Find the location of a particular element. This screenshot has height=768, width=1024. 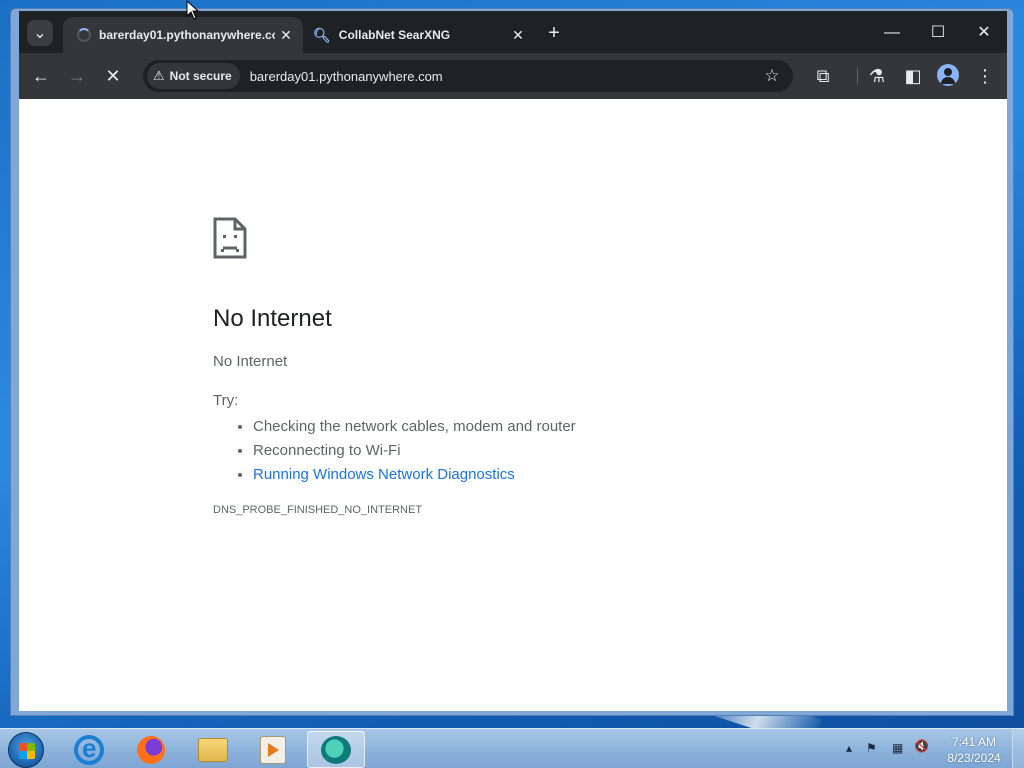

warning-icon: ⚠ is located at coordinates (159, 75).